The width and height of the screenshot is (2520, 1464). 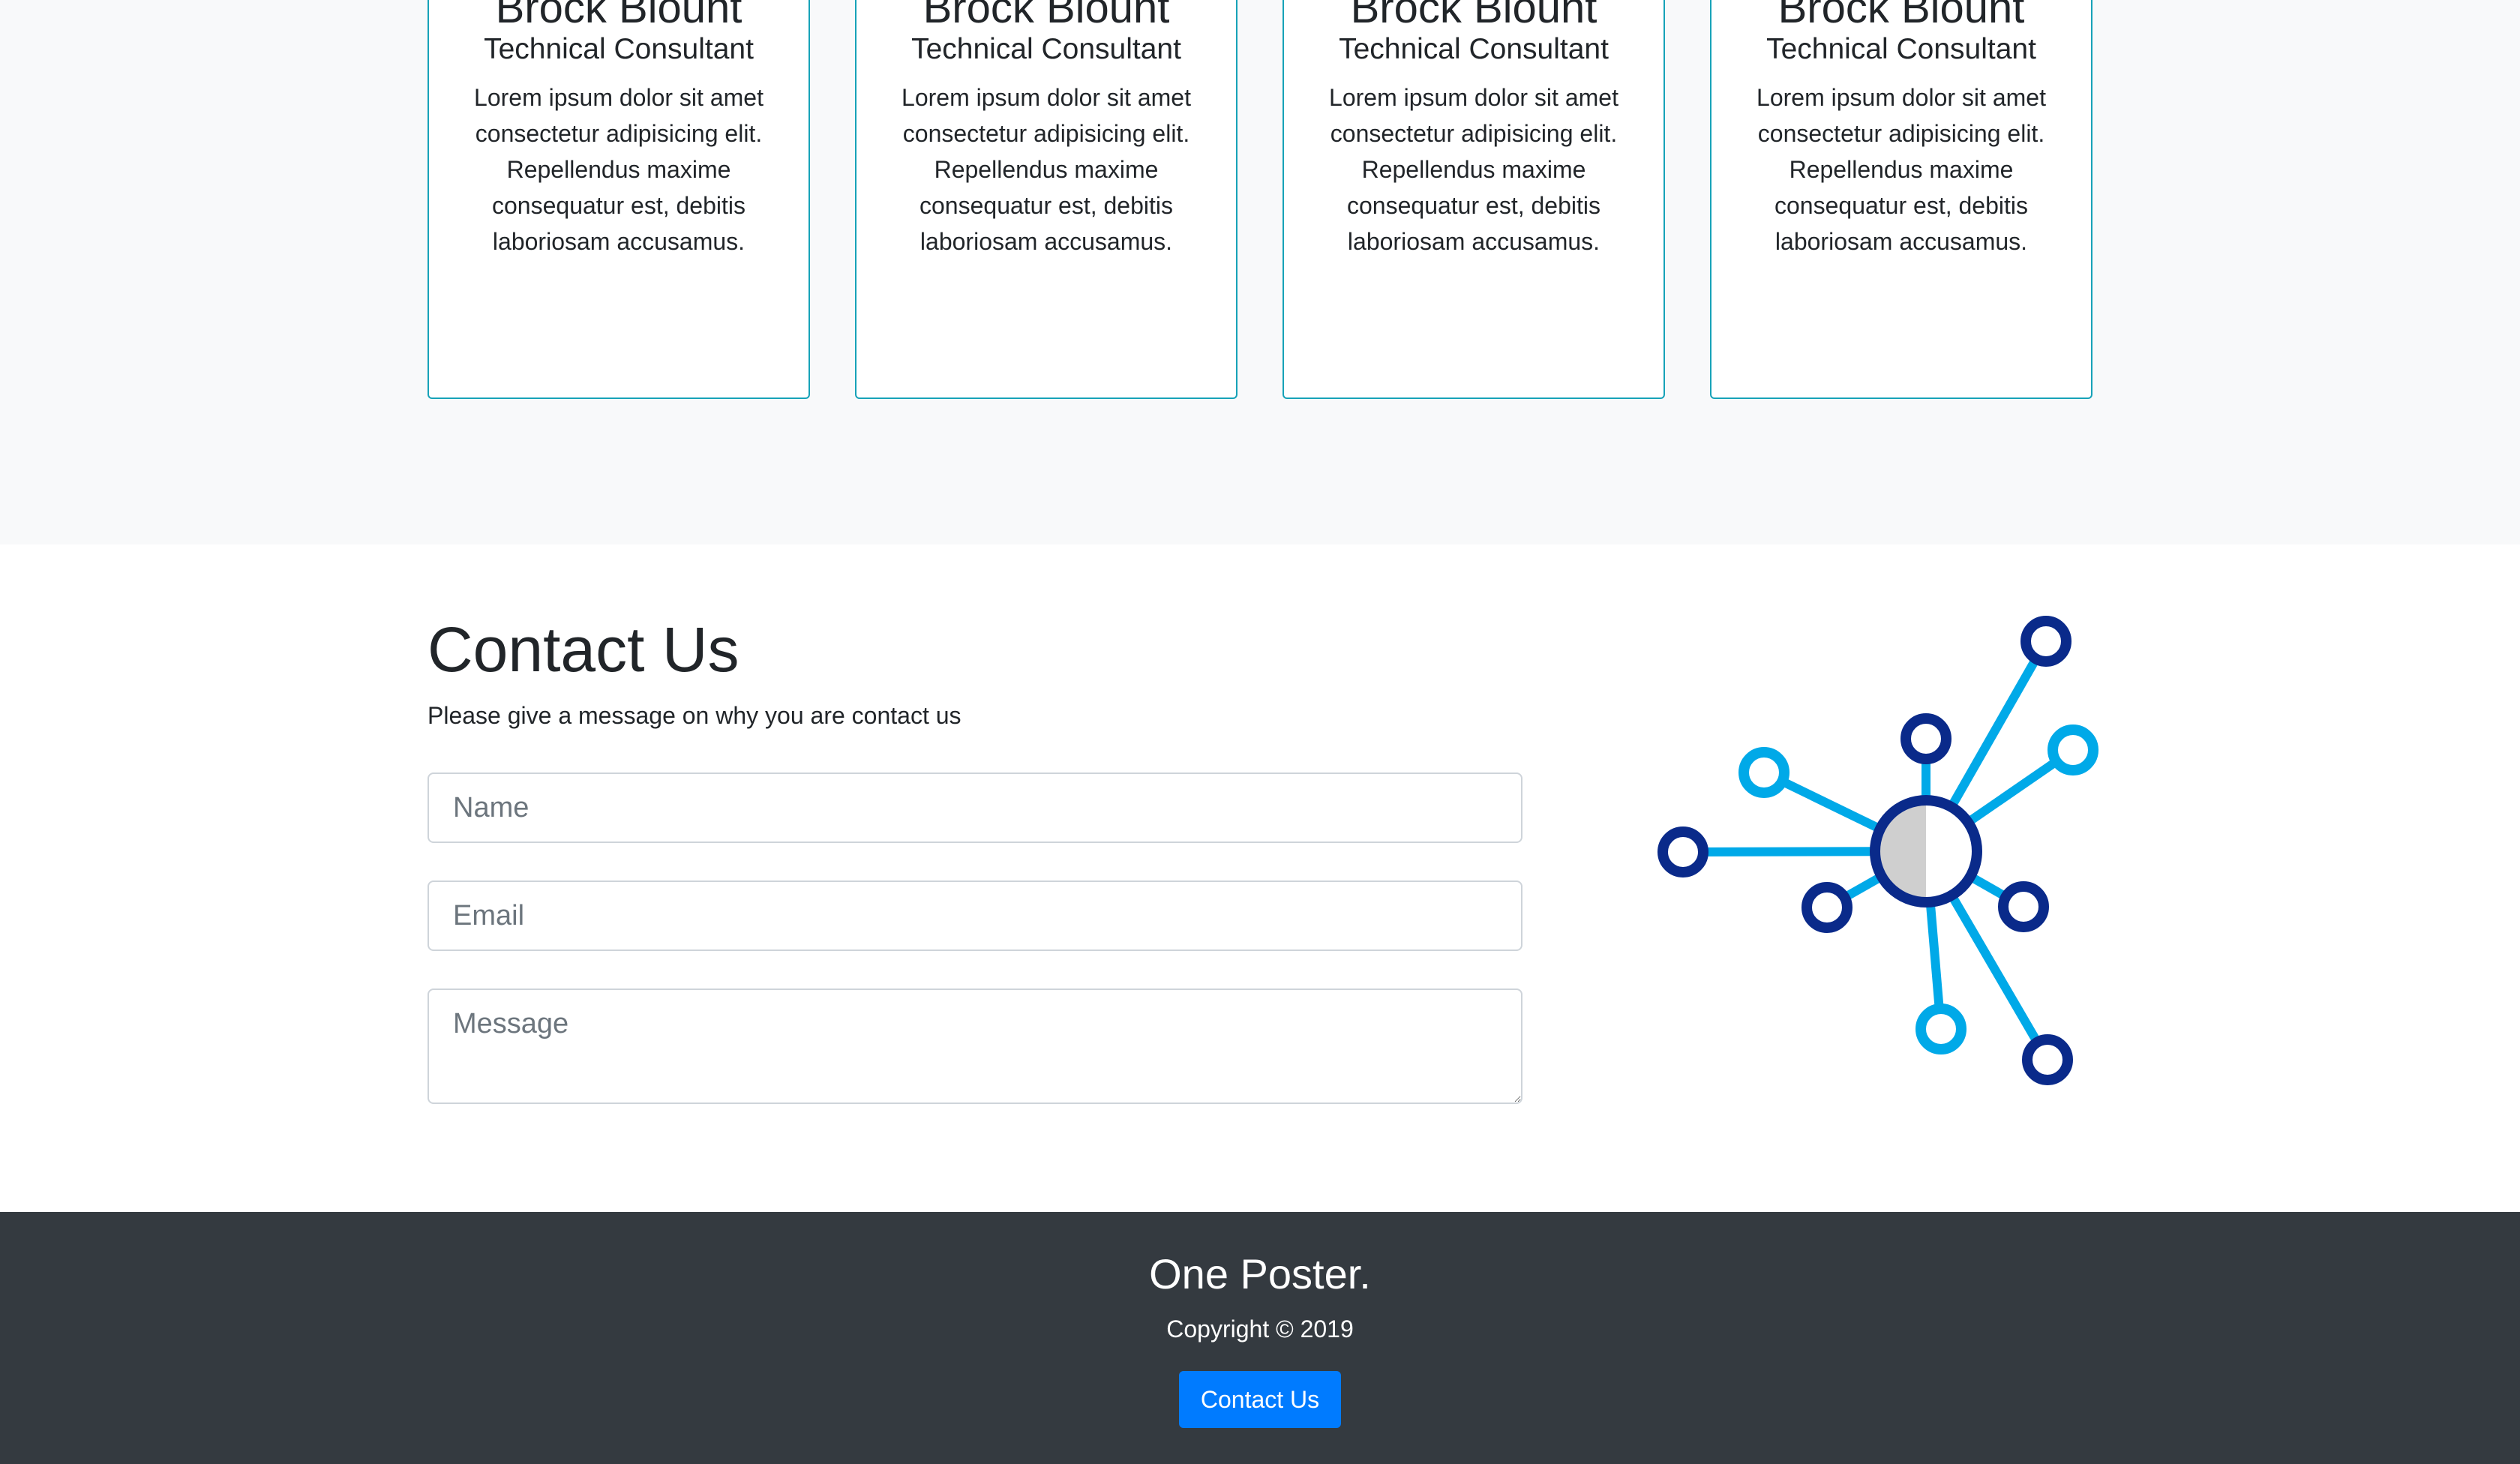 I want to click on contact-title: Contact Us, so click(x=584, y=649).